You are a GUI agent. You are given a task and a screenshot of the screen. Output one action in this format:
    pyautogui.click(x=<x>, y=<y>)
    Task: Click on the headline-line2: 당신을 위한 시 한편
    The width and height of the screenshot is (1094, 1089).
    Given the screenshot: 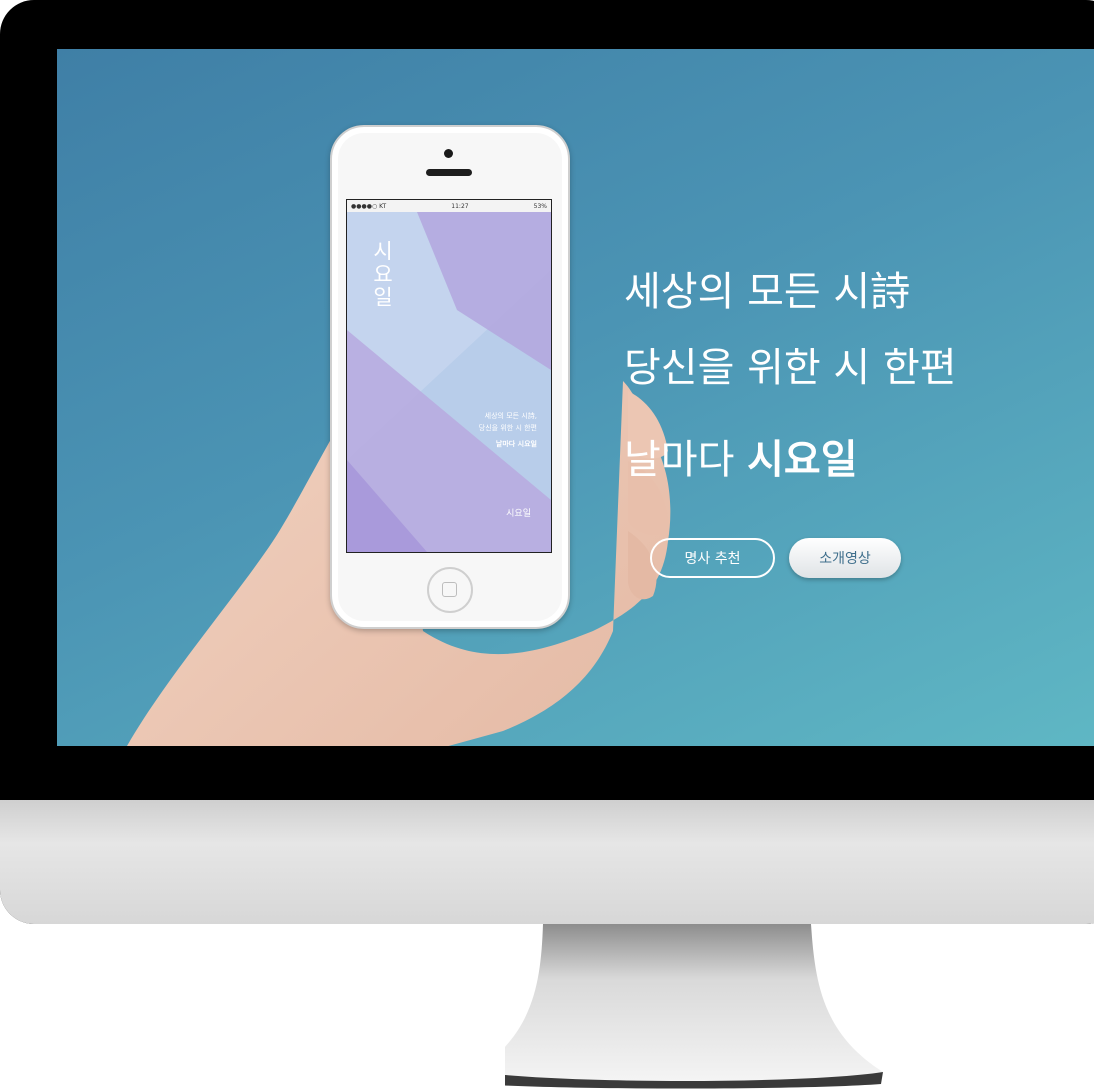 What is the action you would take?
    pyautogui.click(x=790, y=368)
    